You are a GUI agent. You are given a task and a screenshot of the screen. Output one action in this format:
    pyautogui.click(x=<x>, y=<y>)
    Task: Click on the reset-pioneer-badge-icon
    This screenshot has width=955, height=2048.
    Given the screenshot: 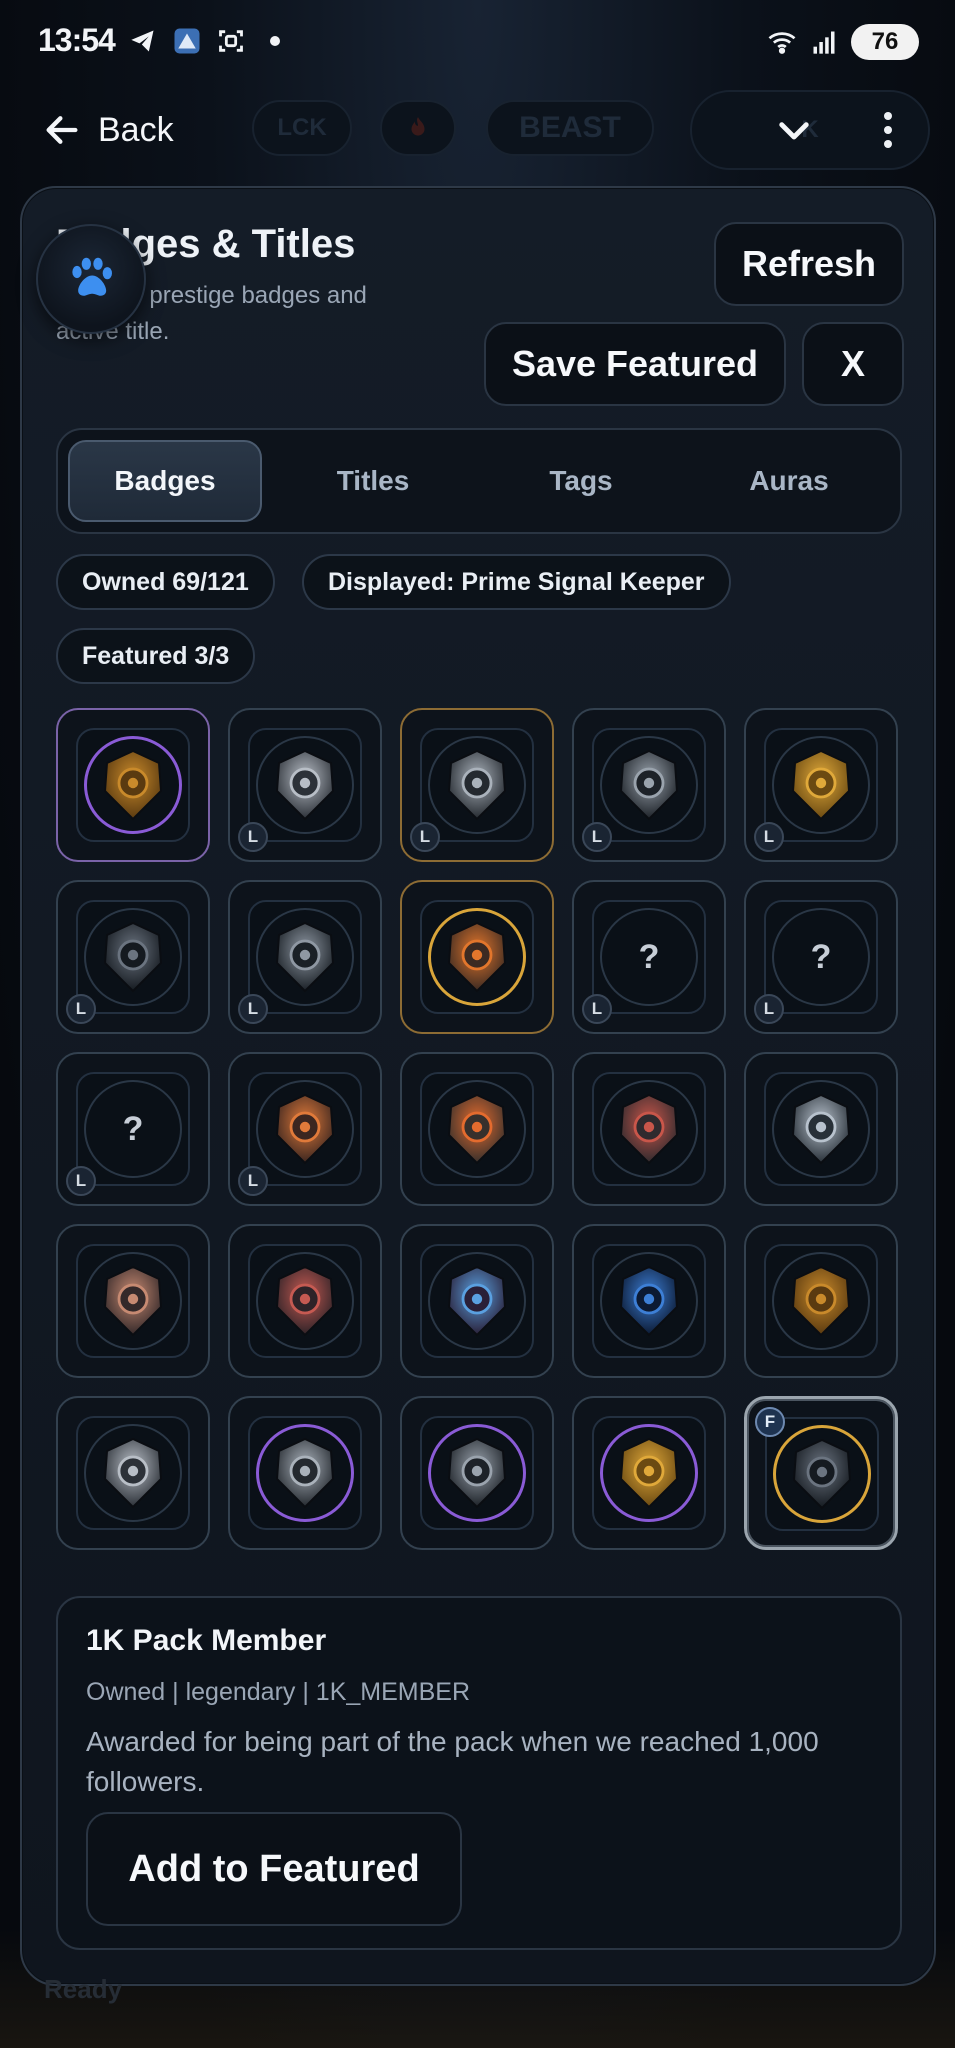 What is the action you would take?
    pyautogui.click(x=477, y=957)
    